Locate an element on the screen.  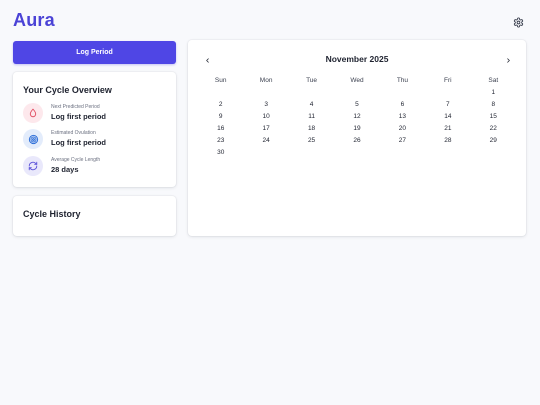
calendar-month-label: November 2025 is located at coordinates (357, 59).